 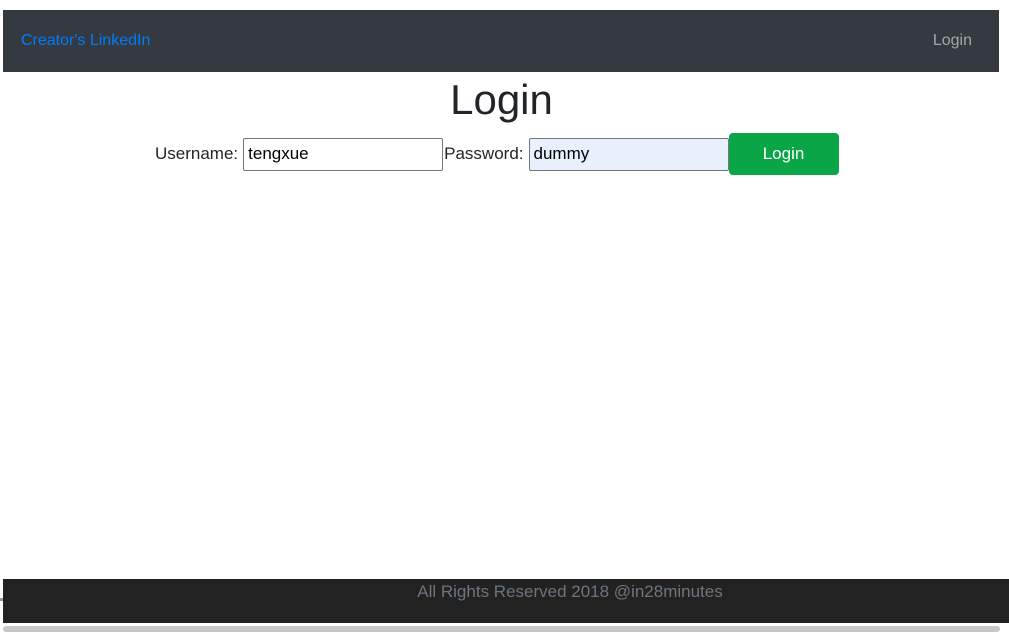 What do you see at coordinates (484, 153) in the screenshot?
I see `password-label: Password:` at bounding box center [484, 153].